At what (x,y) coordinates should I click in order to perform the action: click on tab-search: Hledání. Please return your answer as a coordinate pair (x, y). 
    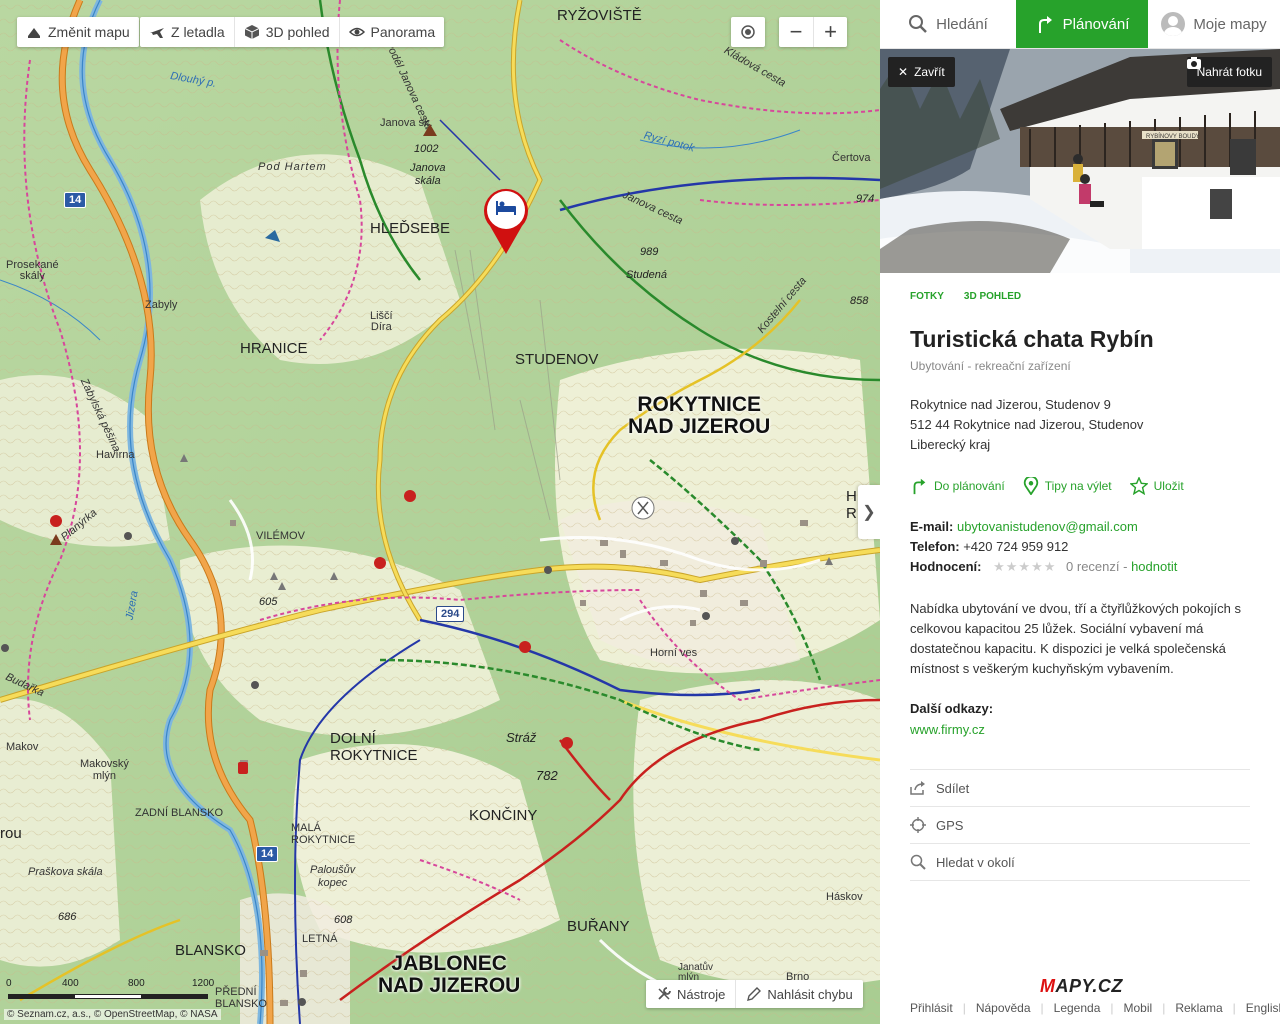
    Looking at the image, I should click on (948, 24).